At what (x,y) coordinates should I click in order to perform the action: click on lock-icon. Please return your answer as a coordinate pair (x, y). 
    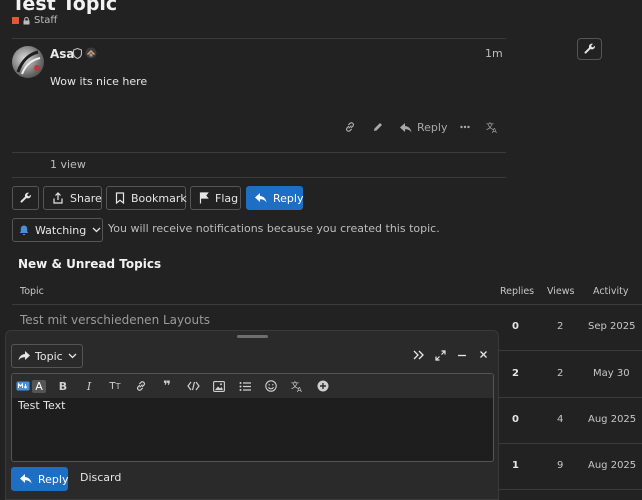
    Looking at the image, I should click on (26, 20).